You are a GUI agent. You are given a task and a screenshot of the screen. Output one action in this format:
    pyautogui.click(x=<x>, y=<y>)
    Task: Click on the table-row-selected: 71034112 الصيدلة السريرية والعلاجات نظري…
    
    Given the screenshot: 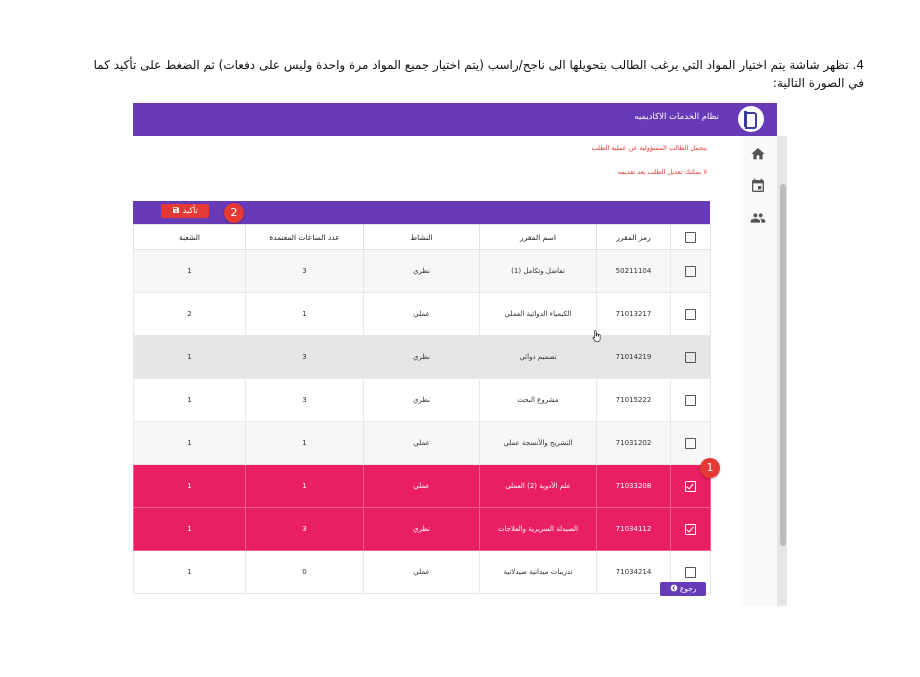 What is the action you would take?
    pyautogui.click(x=422, y=529)
    